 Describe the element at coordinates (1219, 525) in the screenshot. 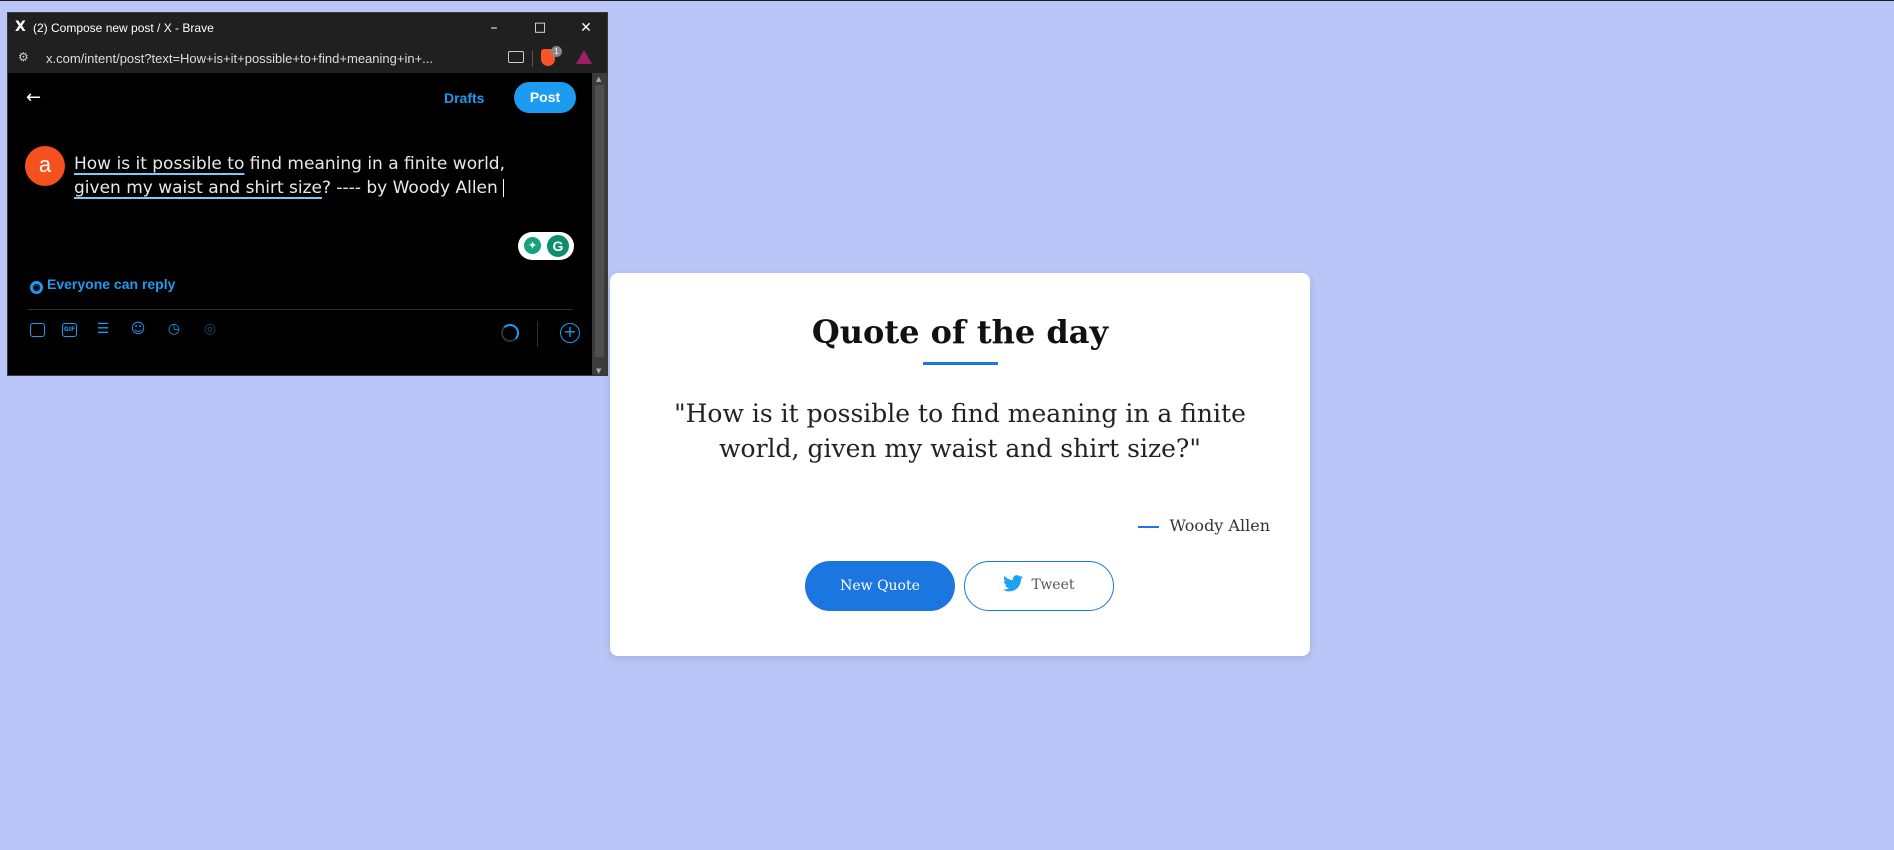

I see `author-name: Woody Allen` at that location.